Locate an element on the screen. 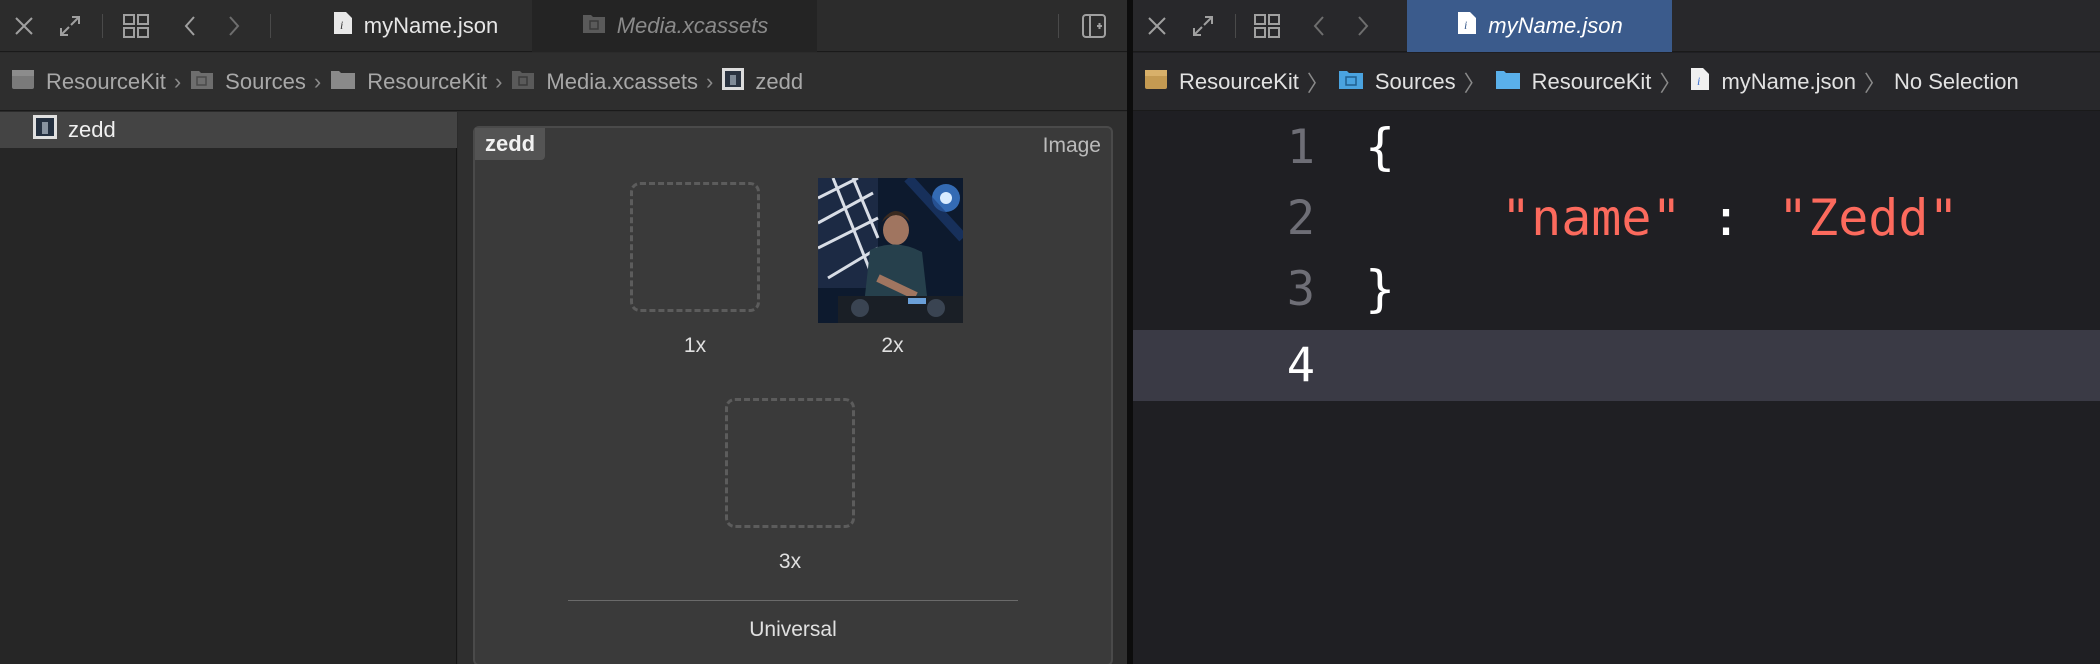 The width and height of the screenshot is (2100, 664). dj-photo-image is located at coordinates (890, 250).